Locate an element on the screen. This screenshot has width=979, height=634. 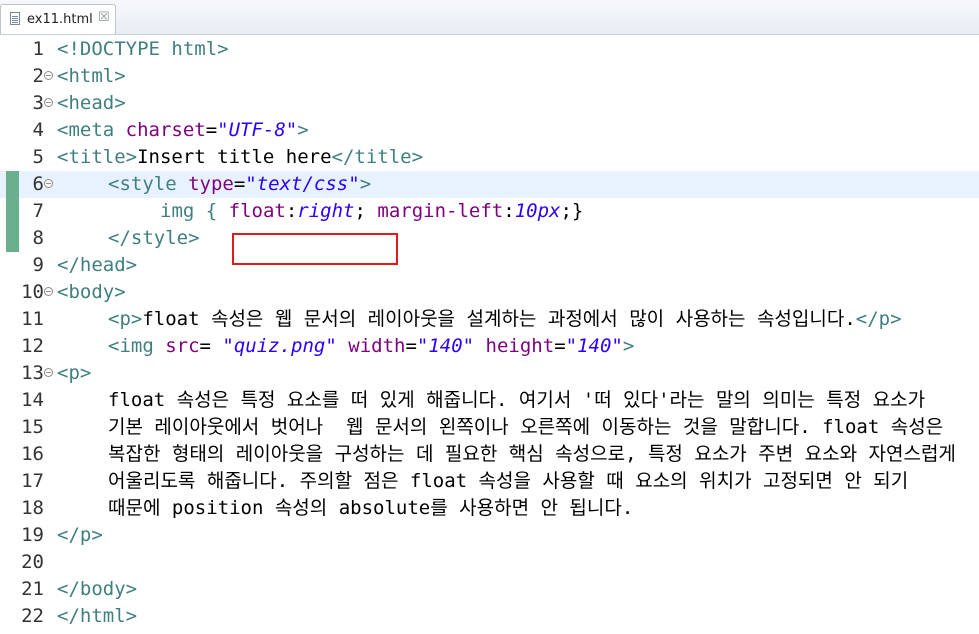
code-text: <p> is located at coordinates (74, 373).